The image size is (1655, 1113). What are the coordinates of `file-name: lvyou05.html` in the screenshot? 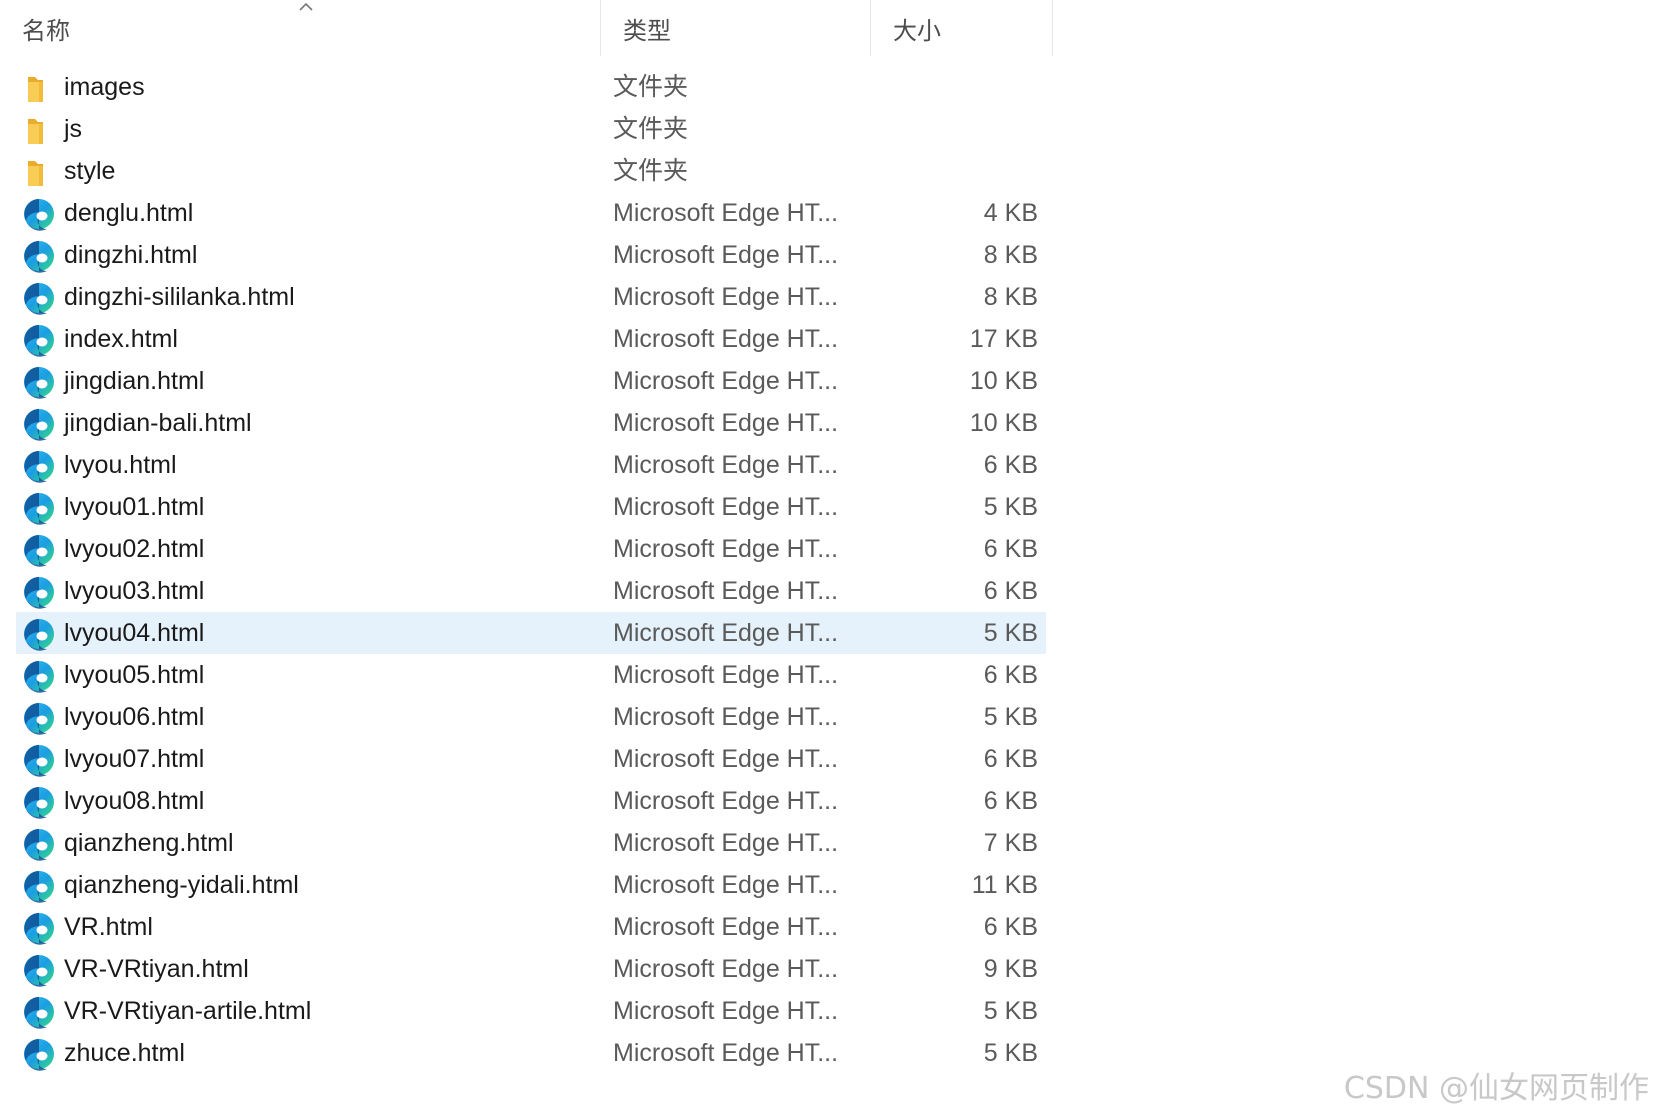 It's located at (134, 675).